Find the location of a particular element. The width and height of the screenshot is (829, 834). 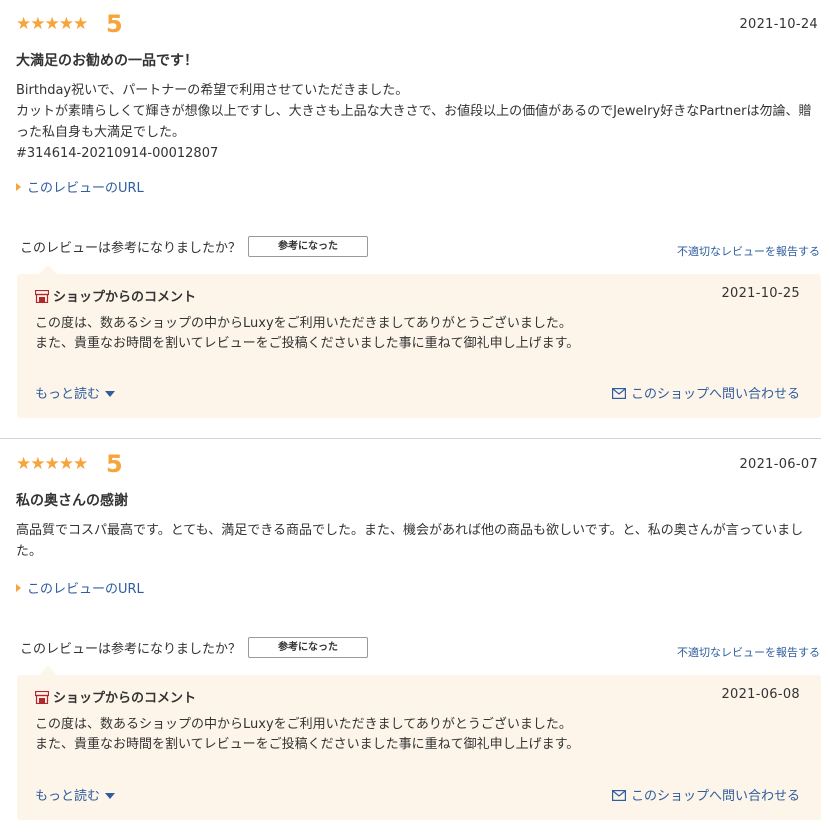

review-body-line: #314614-20210914-00012807 is located at coordinates (117, 153).